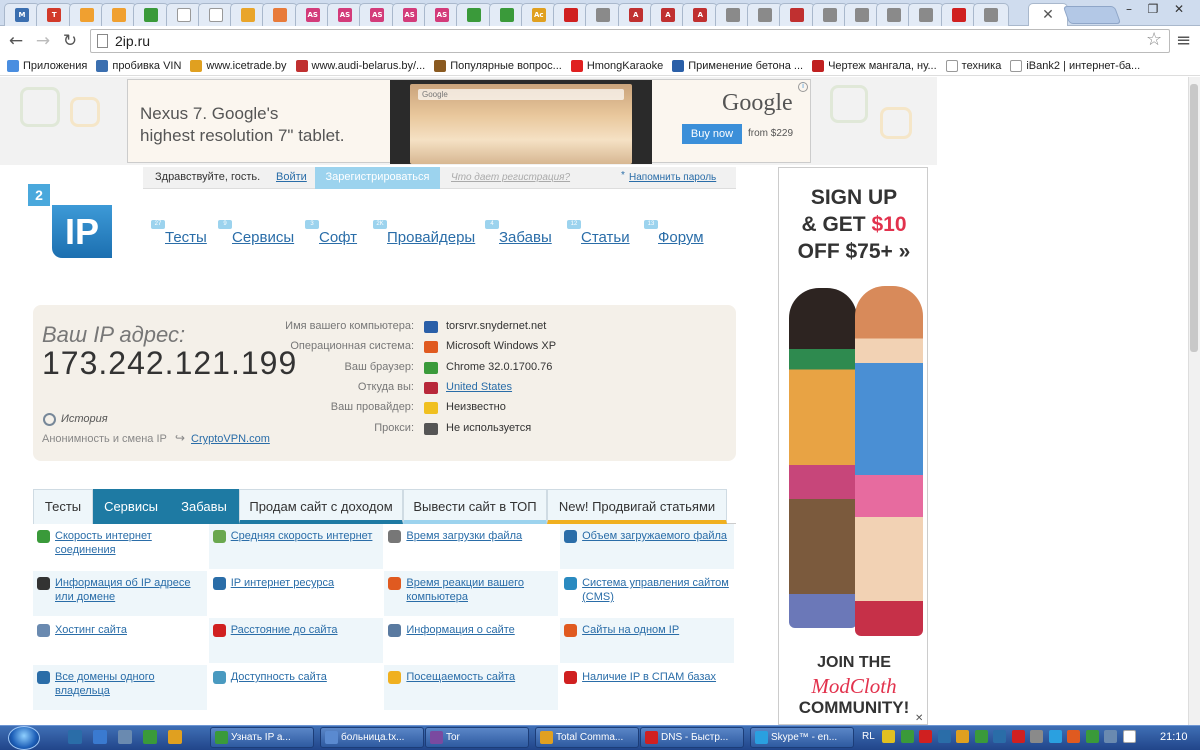 The width and height of the screenshot is (1200, 750). Describe the element at coordinates (648, 594) in the screenshot. I see `service-cell: Система управления сайтом (CMS)` at that location.